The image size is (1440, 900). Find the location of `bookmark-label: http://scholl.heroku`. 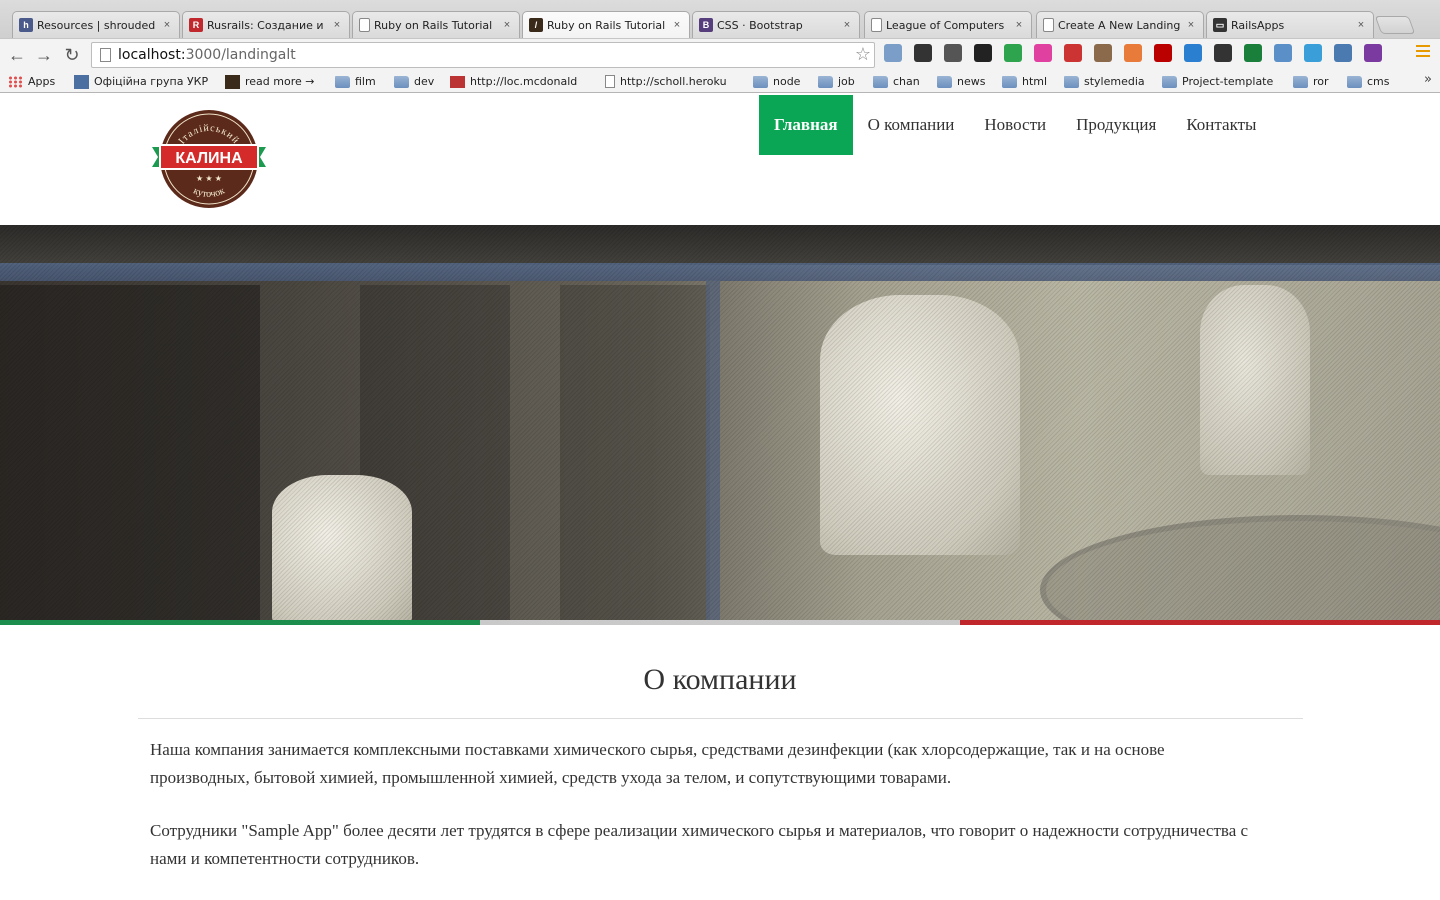

bookmark-label: http://scholl.heroku is located at coordinates (673, 81).